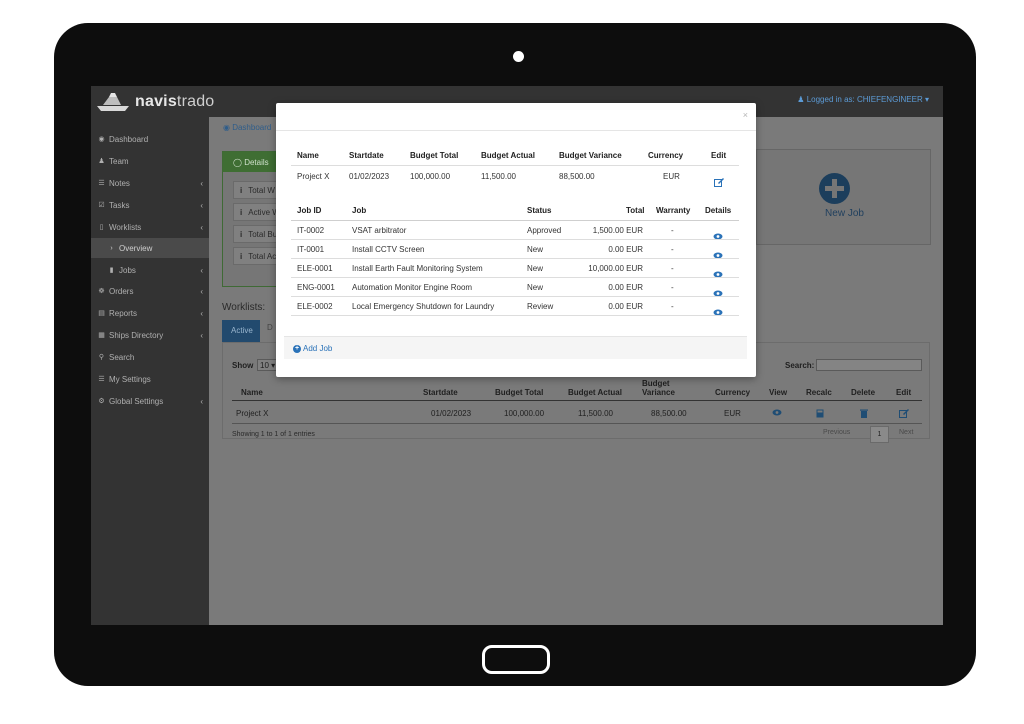 Image resolution: width=1024 pixels, height=724 pixels. What do you see at coordinates (243, 365) in the screenshot?
I see `show-entries-label: Show` at bounding box center [243, 365].